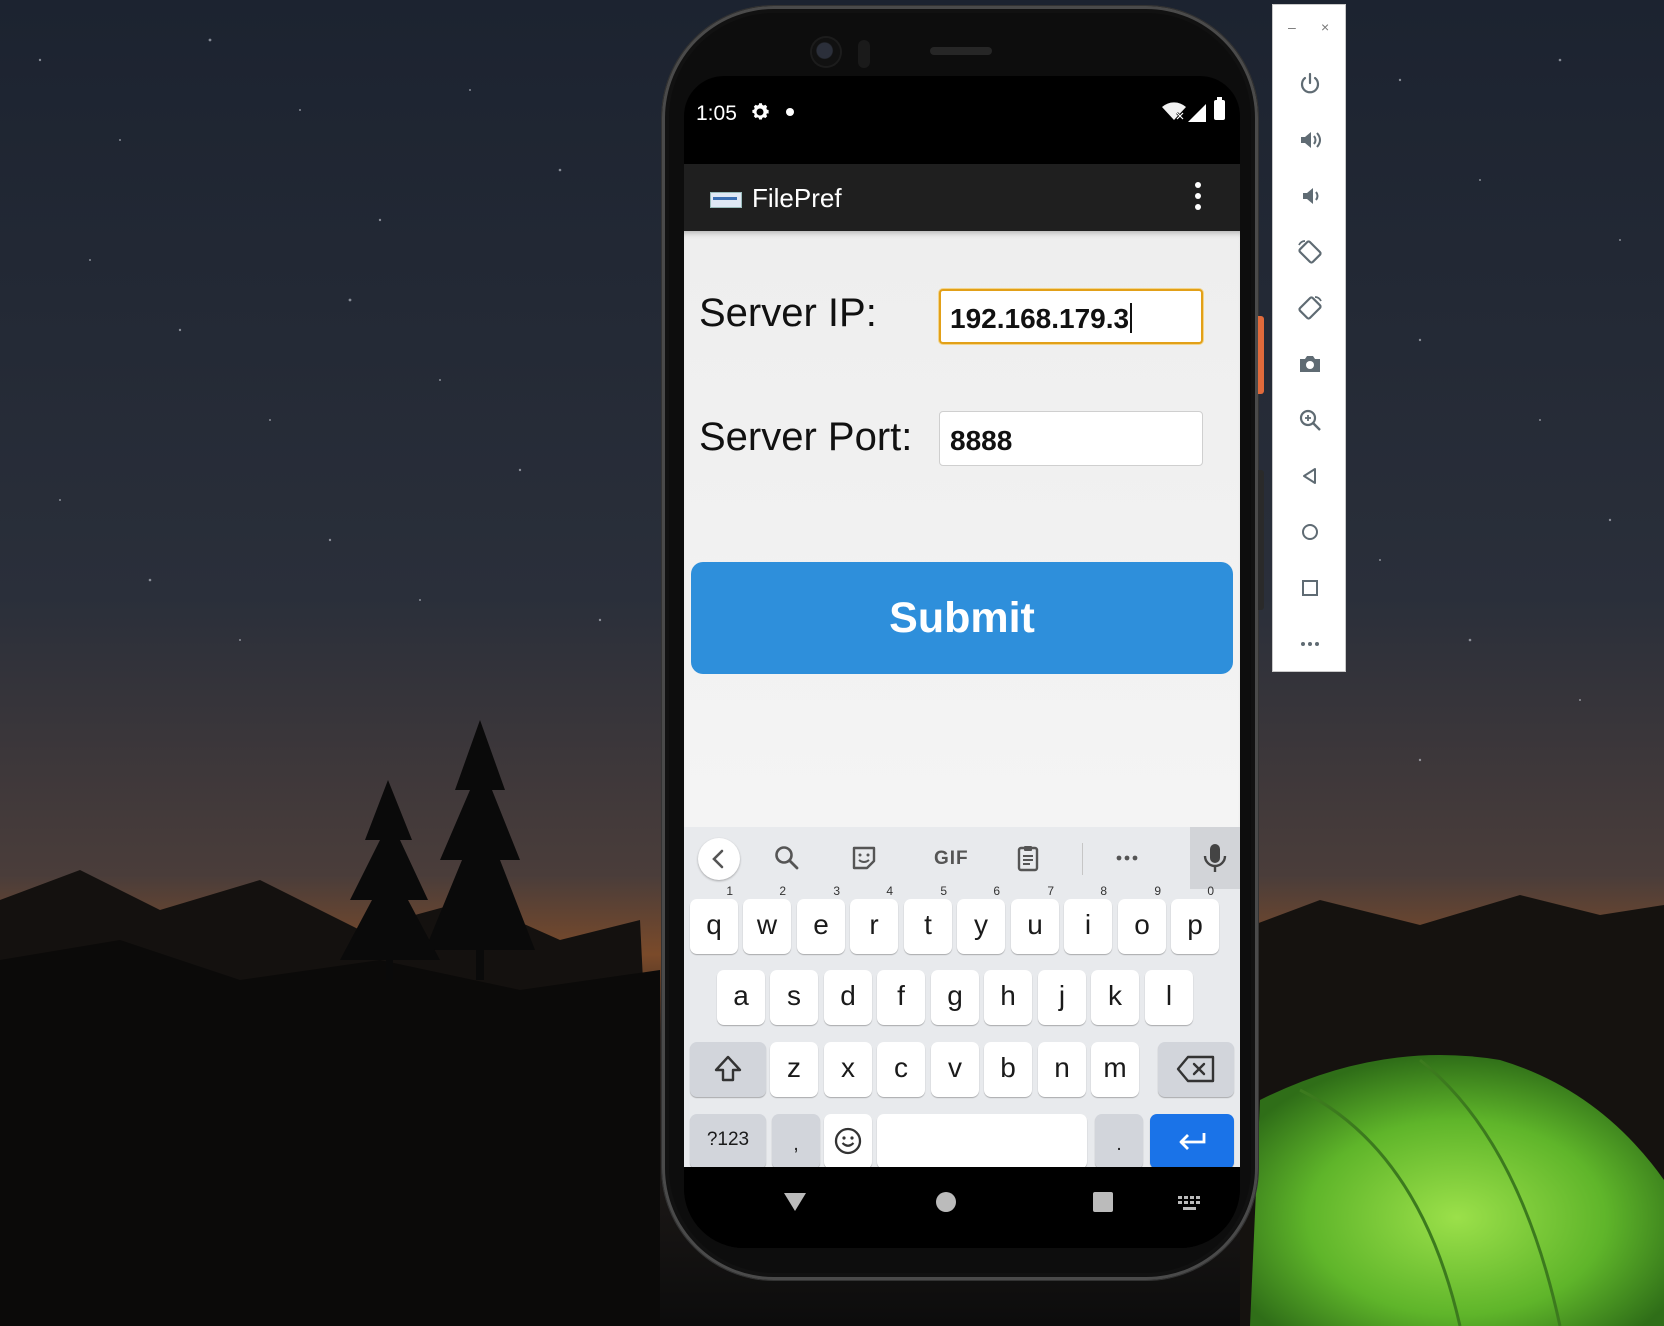 This screenshot has height=1326, width=1664. Describe the element at coordinates (1008, 1069) in the screenshot. I see `key-b: b` at that location.